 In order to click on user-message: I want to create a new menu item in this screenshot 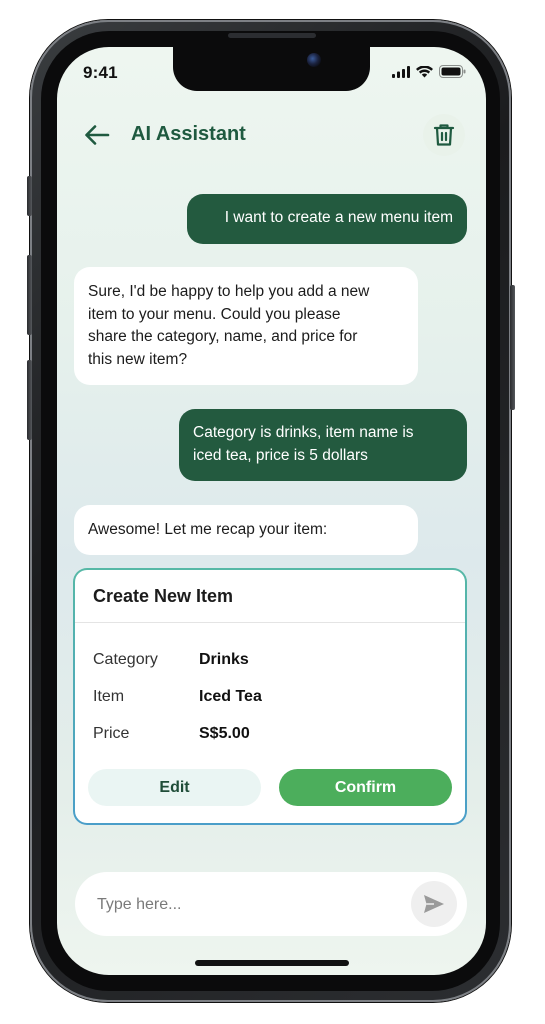, I will do `click(327, 219)`.